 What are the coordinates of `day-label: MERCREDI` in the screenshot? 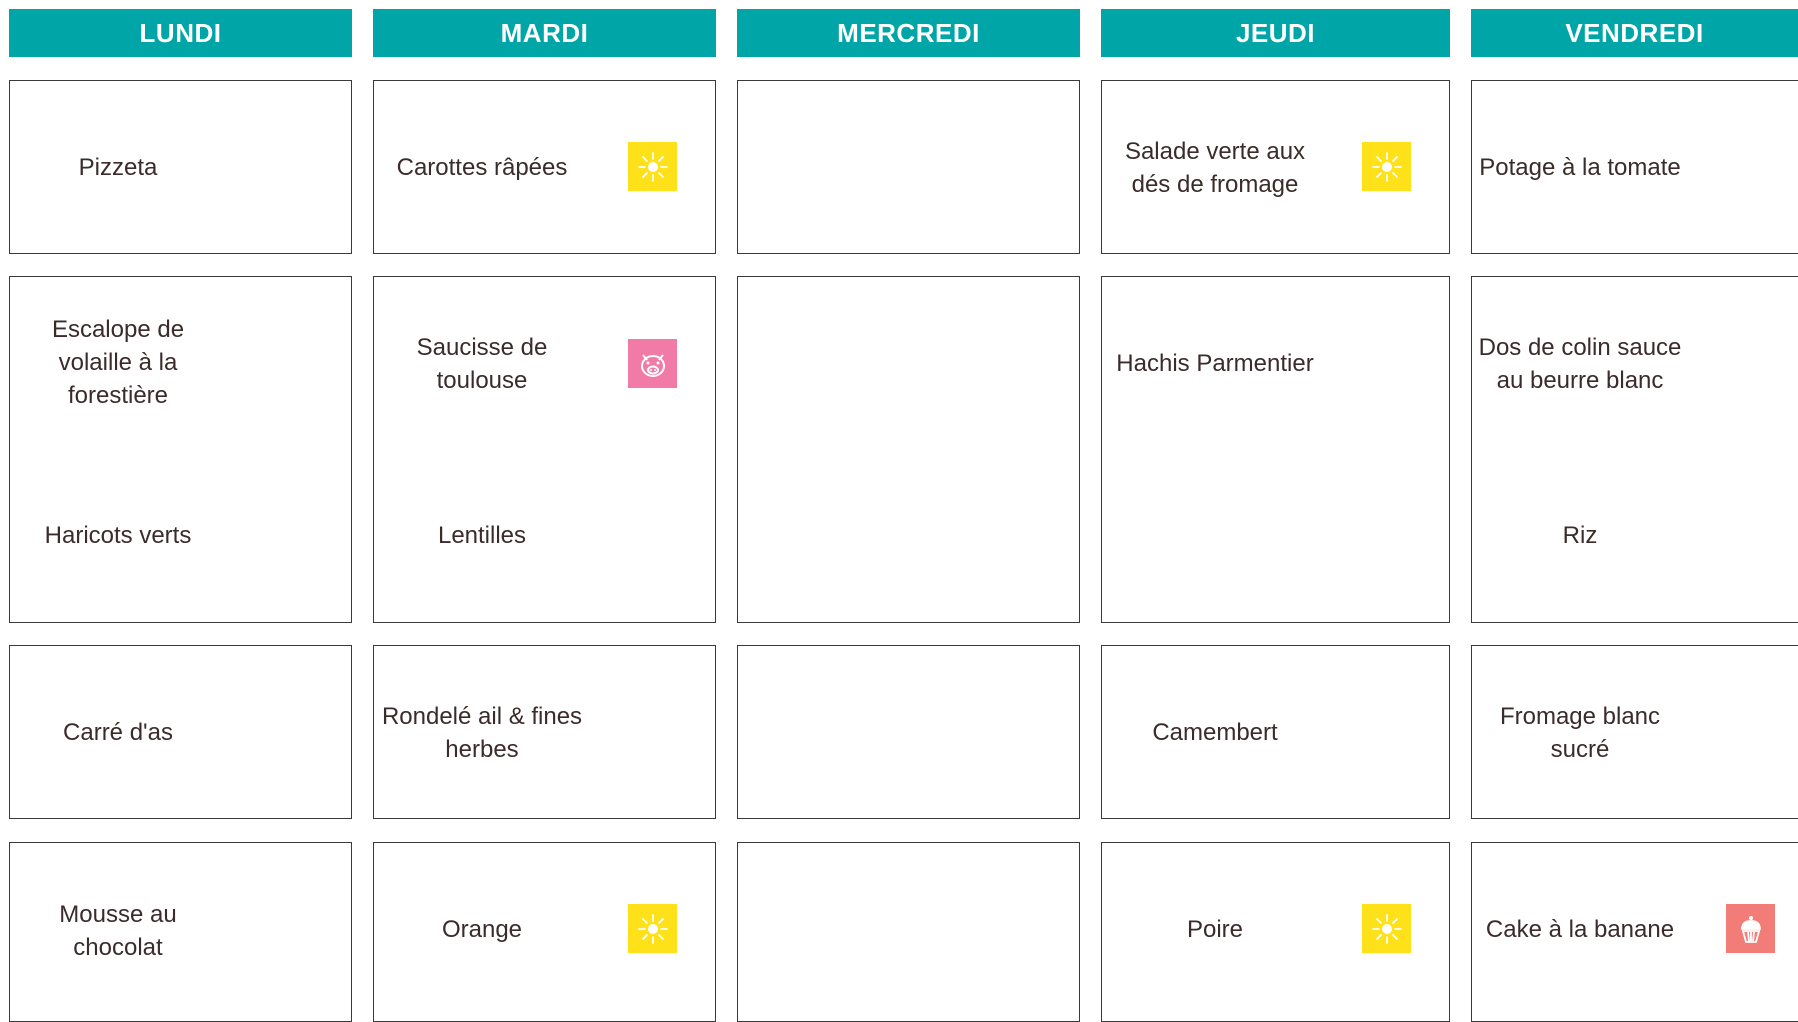 It's located at (908, 32).